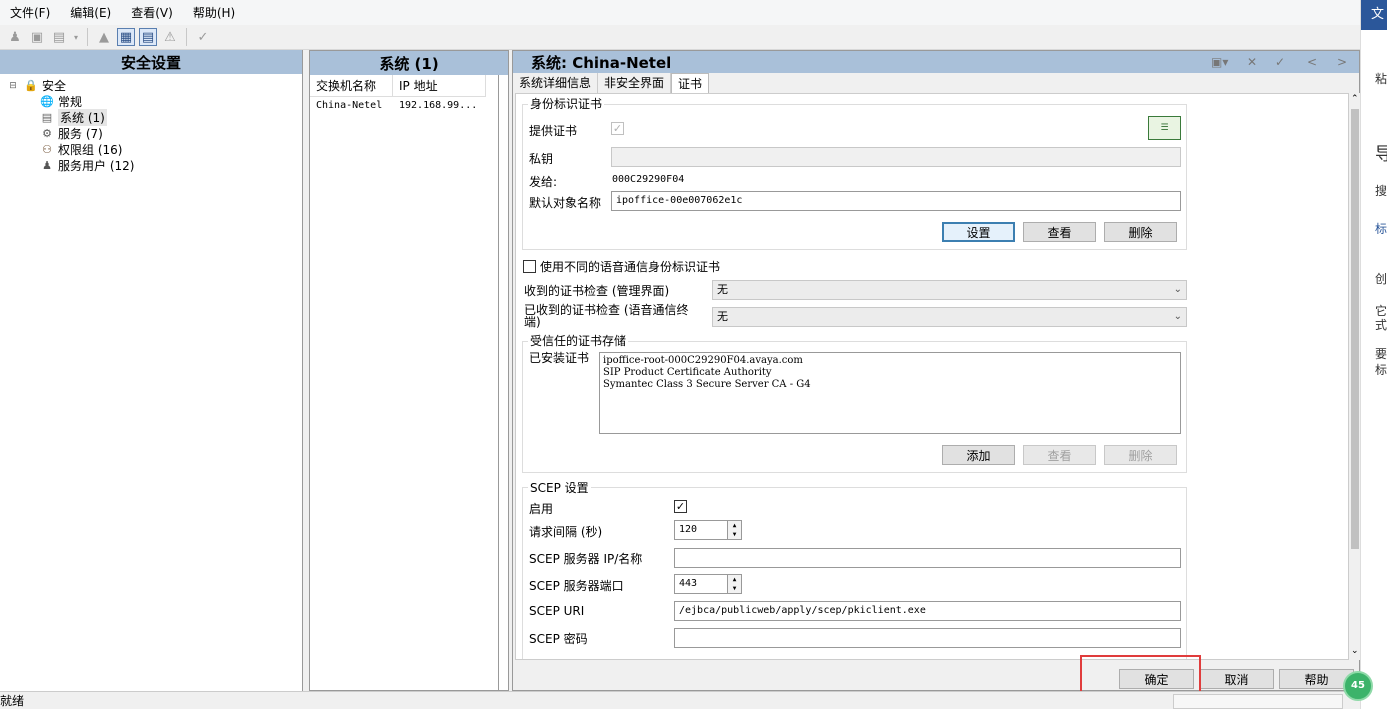 This screenshot has width=1387, height=709. Describe the element at coordinates (890, 385) in the screenshot. I see `list-item: Symantec Class 3 Secure Server CA - G4` at that location.